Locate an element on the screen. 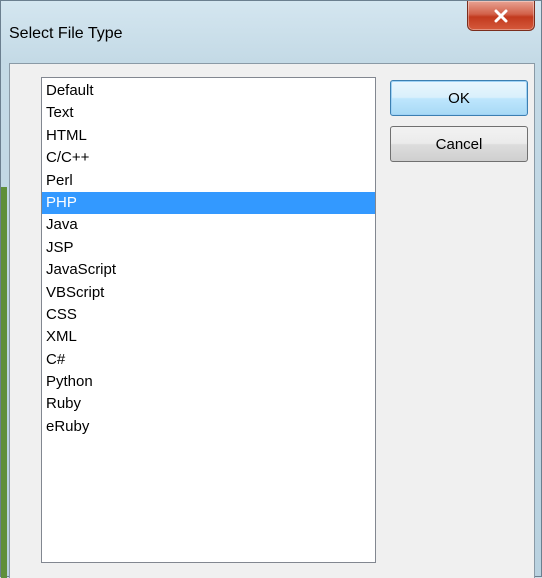 The image size is (542, 578). list-item-jsp: JSP is located at coordinates (208, 248).